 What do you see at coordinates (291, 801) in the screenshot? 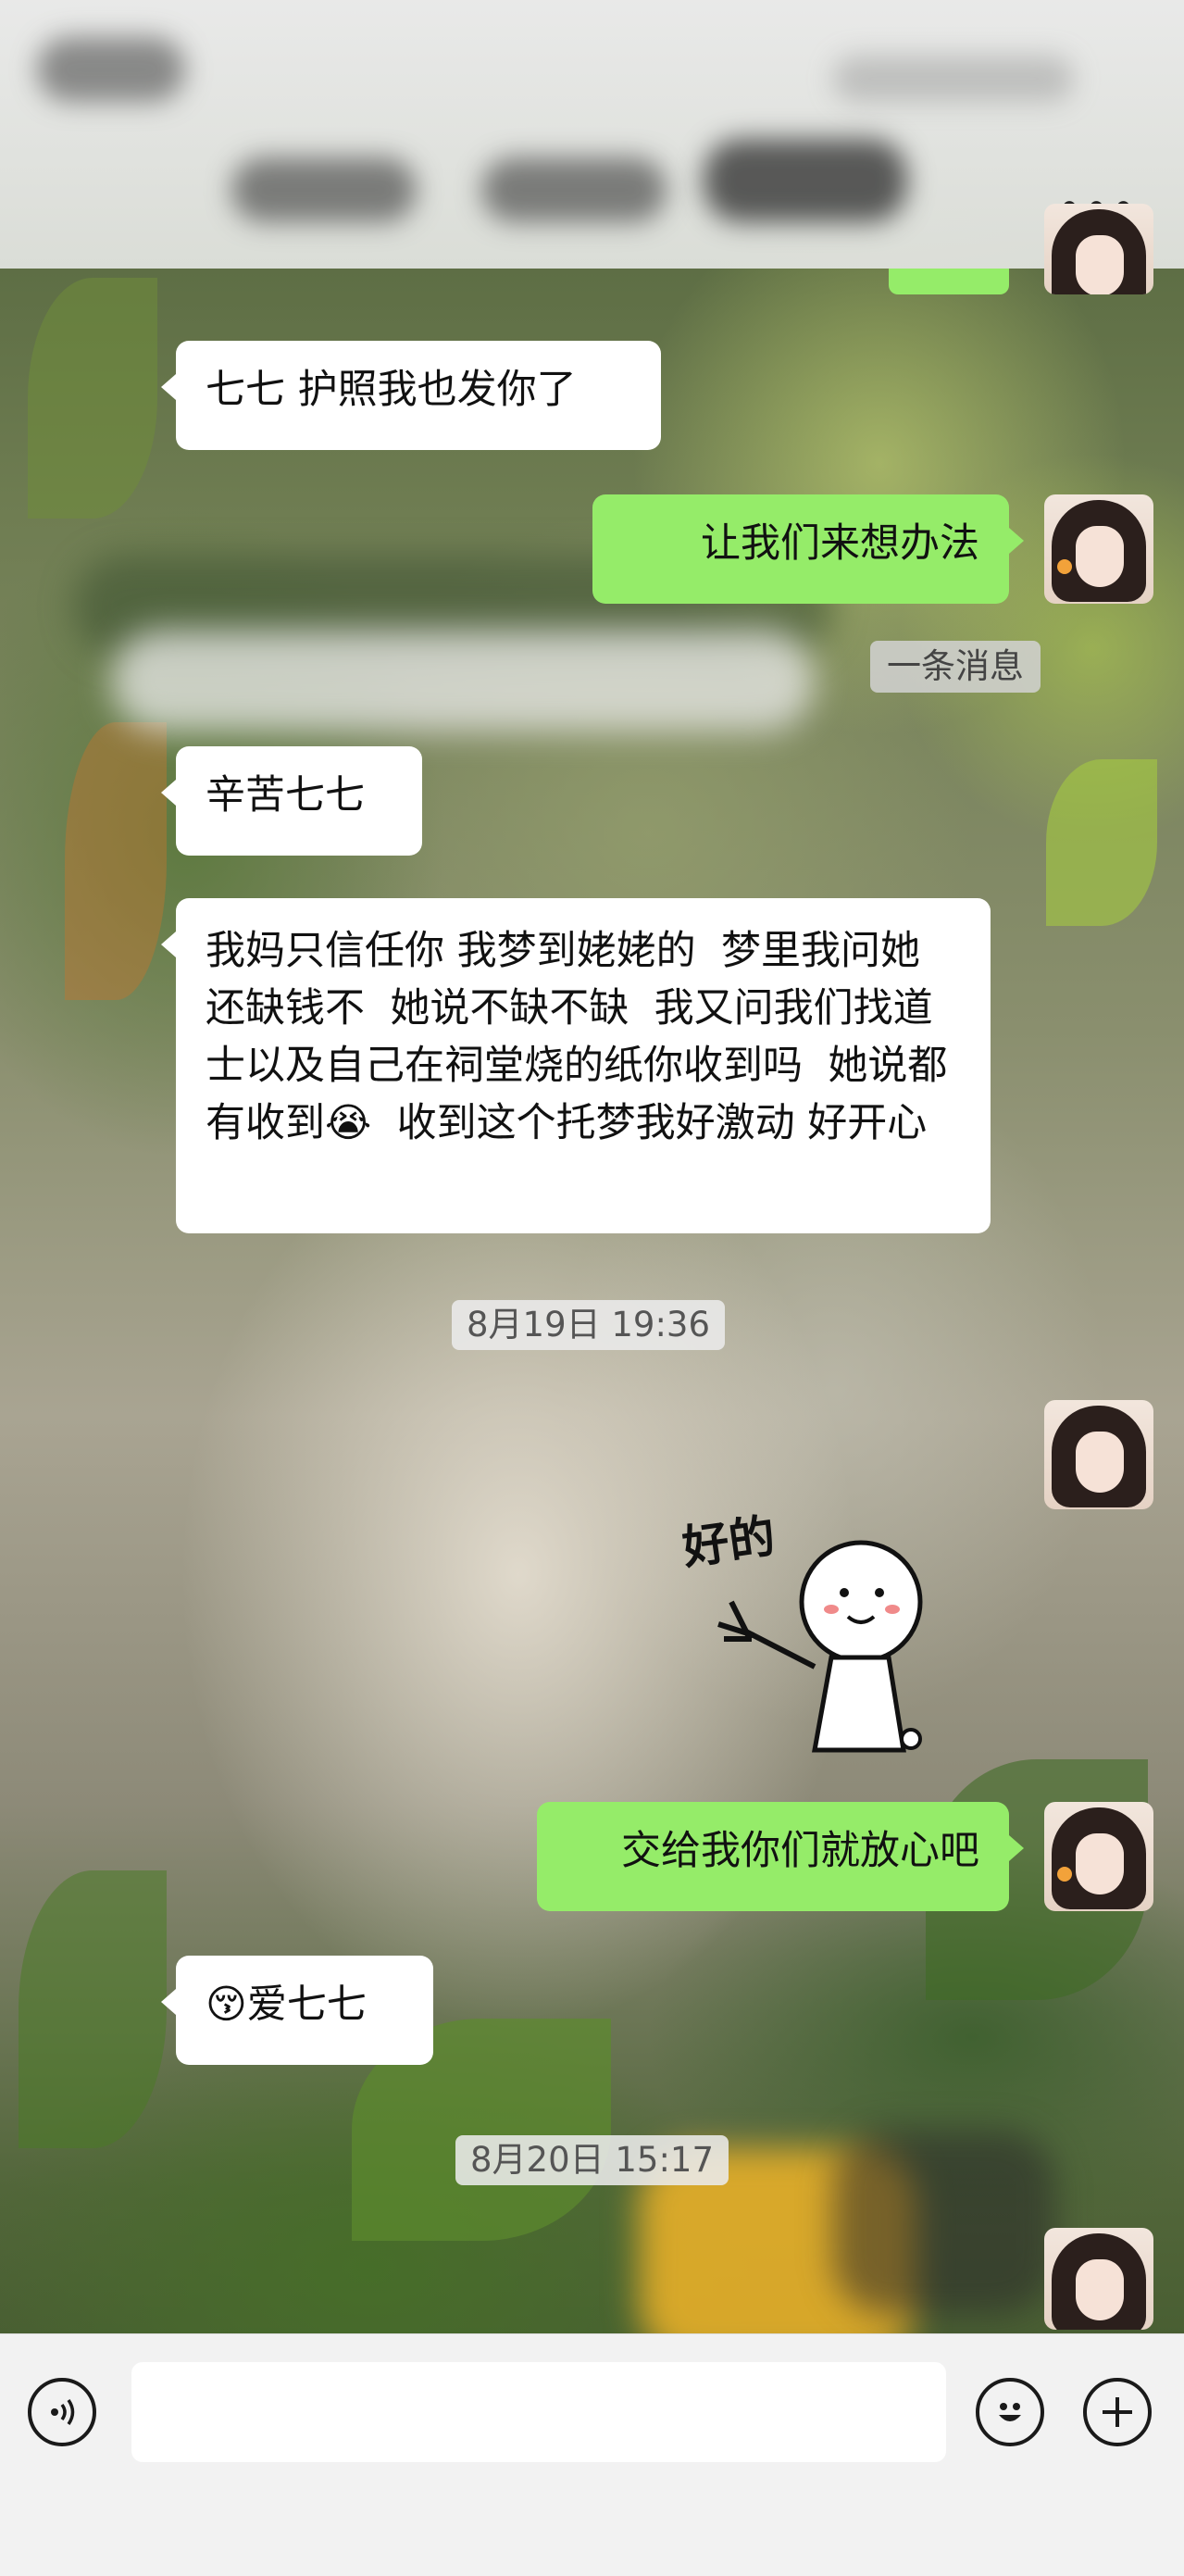
I see `message-bubble-incoming: 辛苦七七` at bounding box center [291, 801].